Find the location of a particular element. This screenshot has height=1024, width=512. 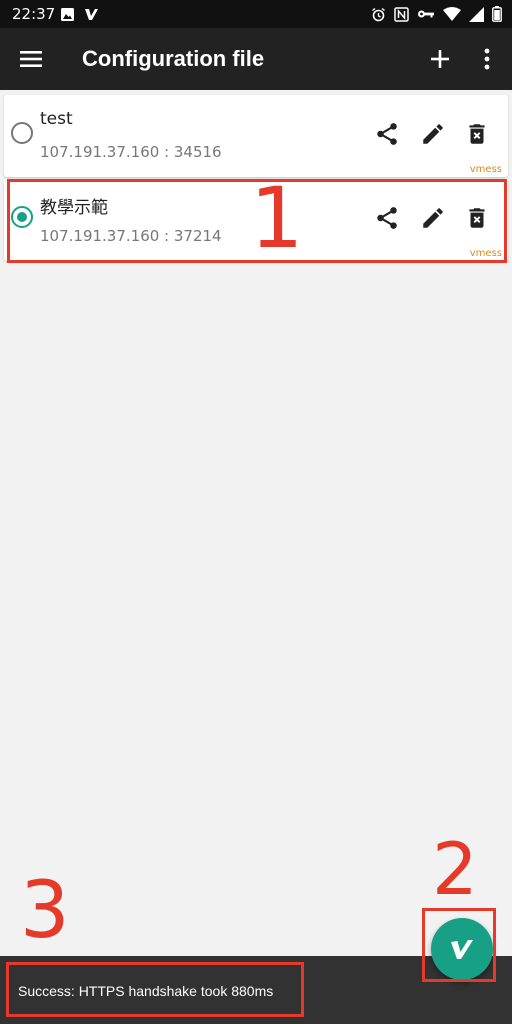

more-vert-icon is located at coordinates (487, 59).